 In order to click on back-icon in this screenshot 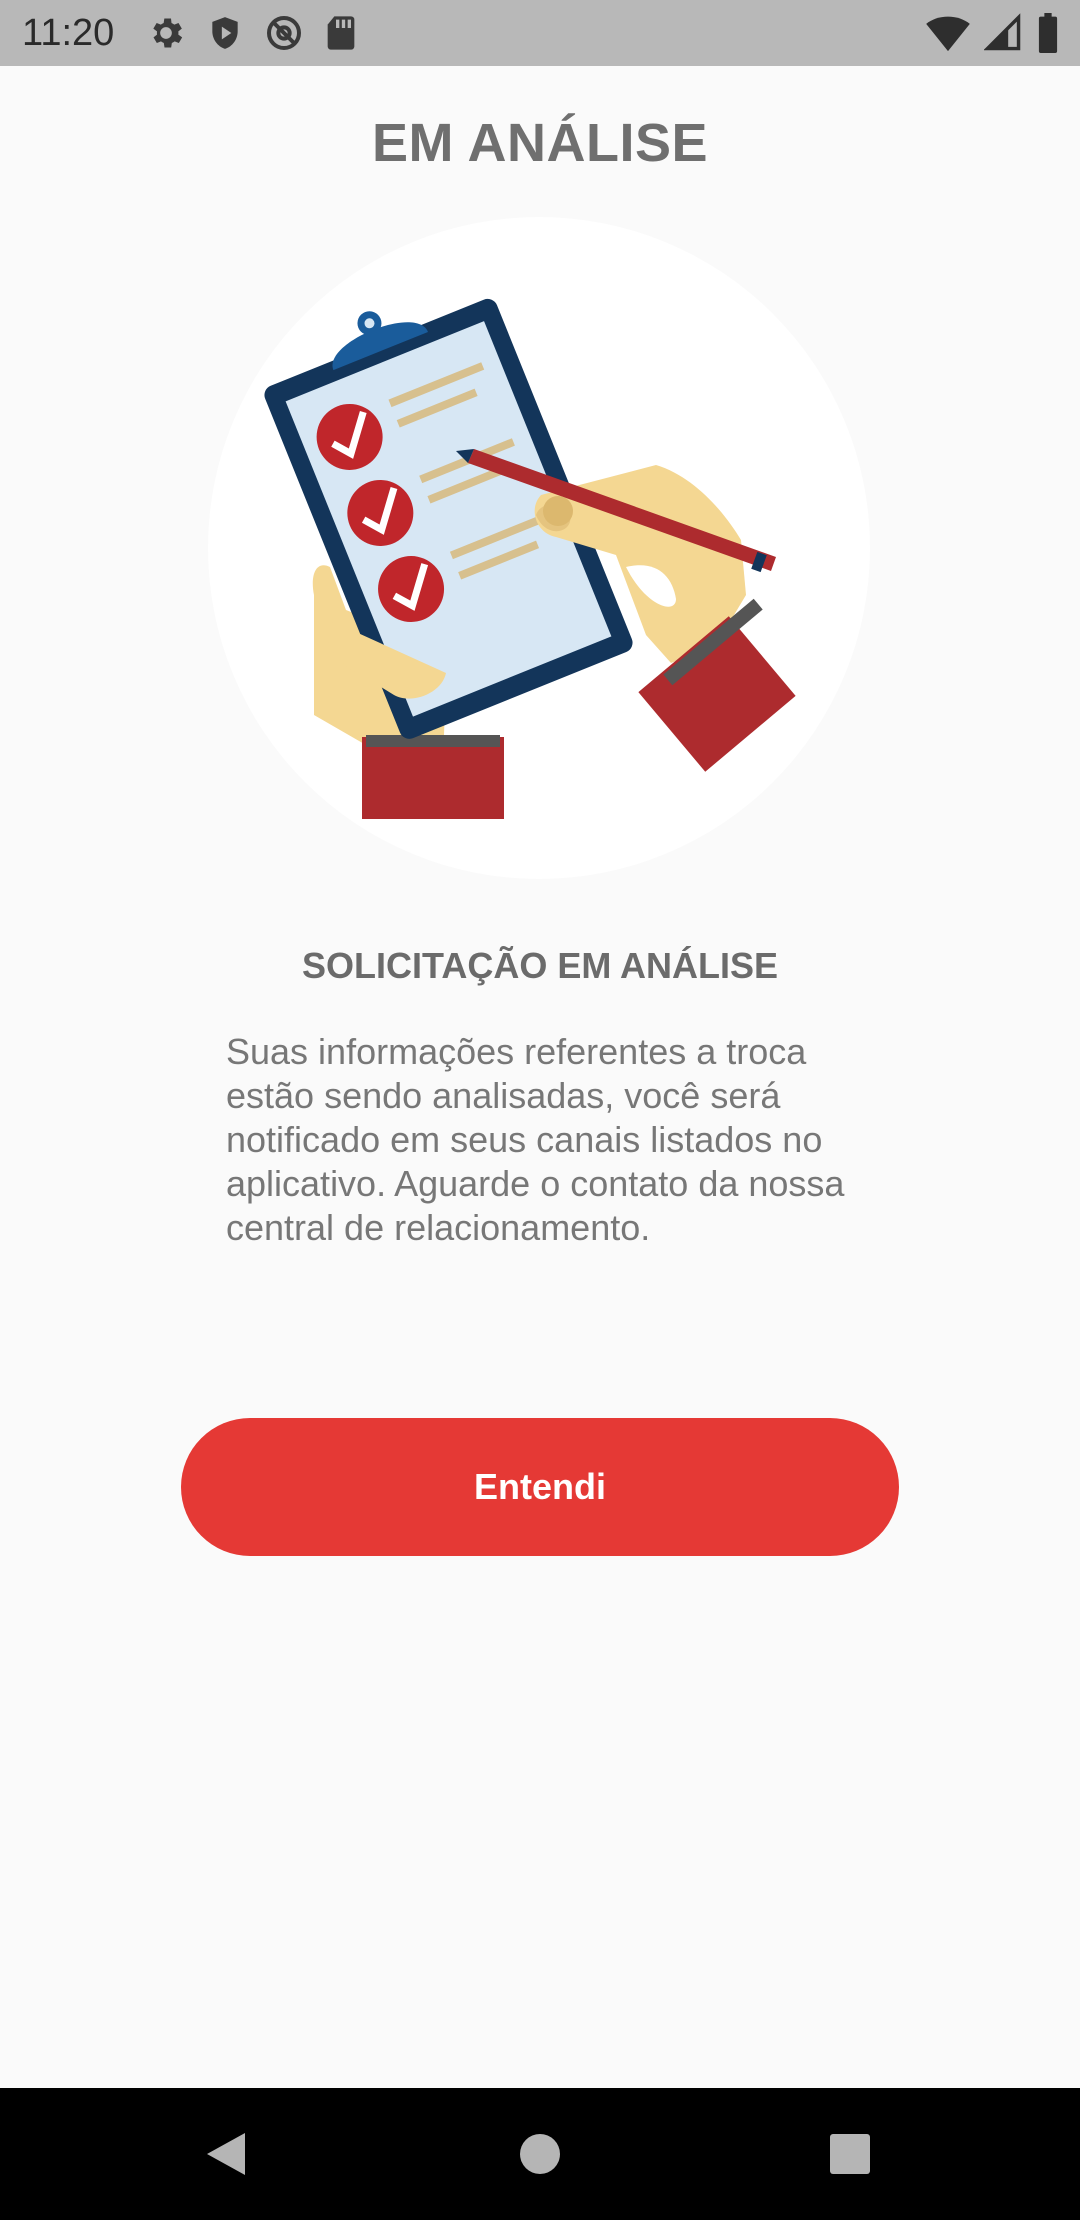, I will do `click(226, 2154)`.